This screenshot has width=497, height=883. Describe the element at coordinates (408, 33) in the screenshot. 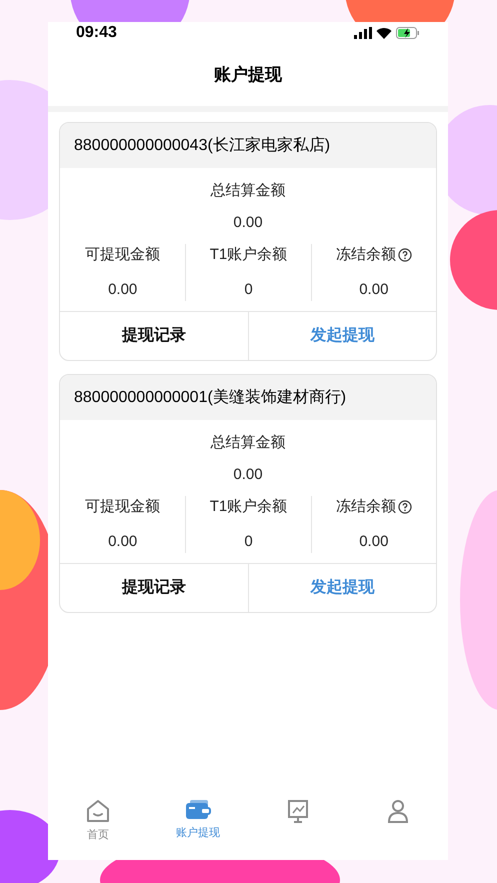

I see `battery-icon` at that location.